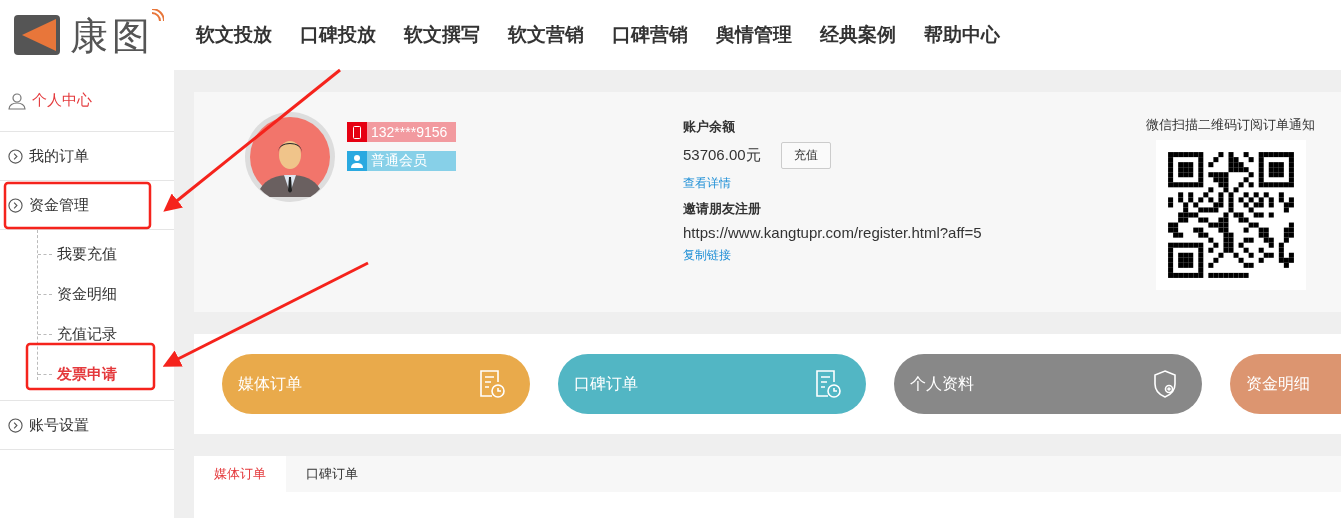 Image resolution: width=1341 pixels, height=518 pixels. Describe the element at coordinates (401, 161) in the screenshot. I see `member-tag: 普通会员` at that location.